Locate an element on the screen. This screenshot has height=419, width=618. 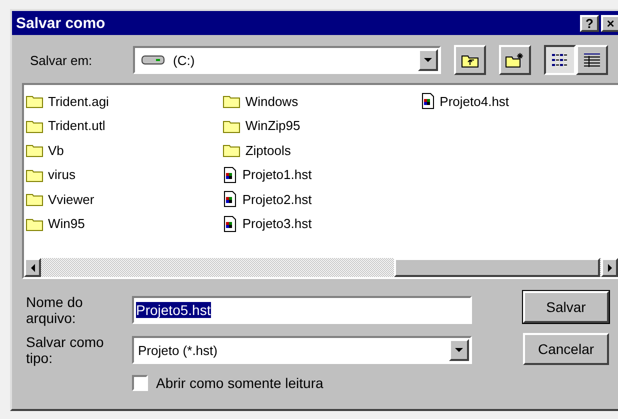
help-button: ? is located at coordinates (589, 23).